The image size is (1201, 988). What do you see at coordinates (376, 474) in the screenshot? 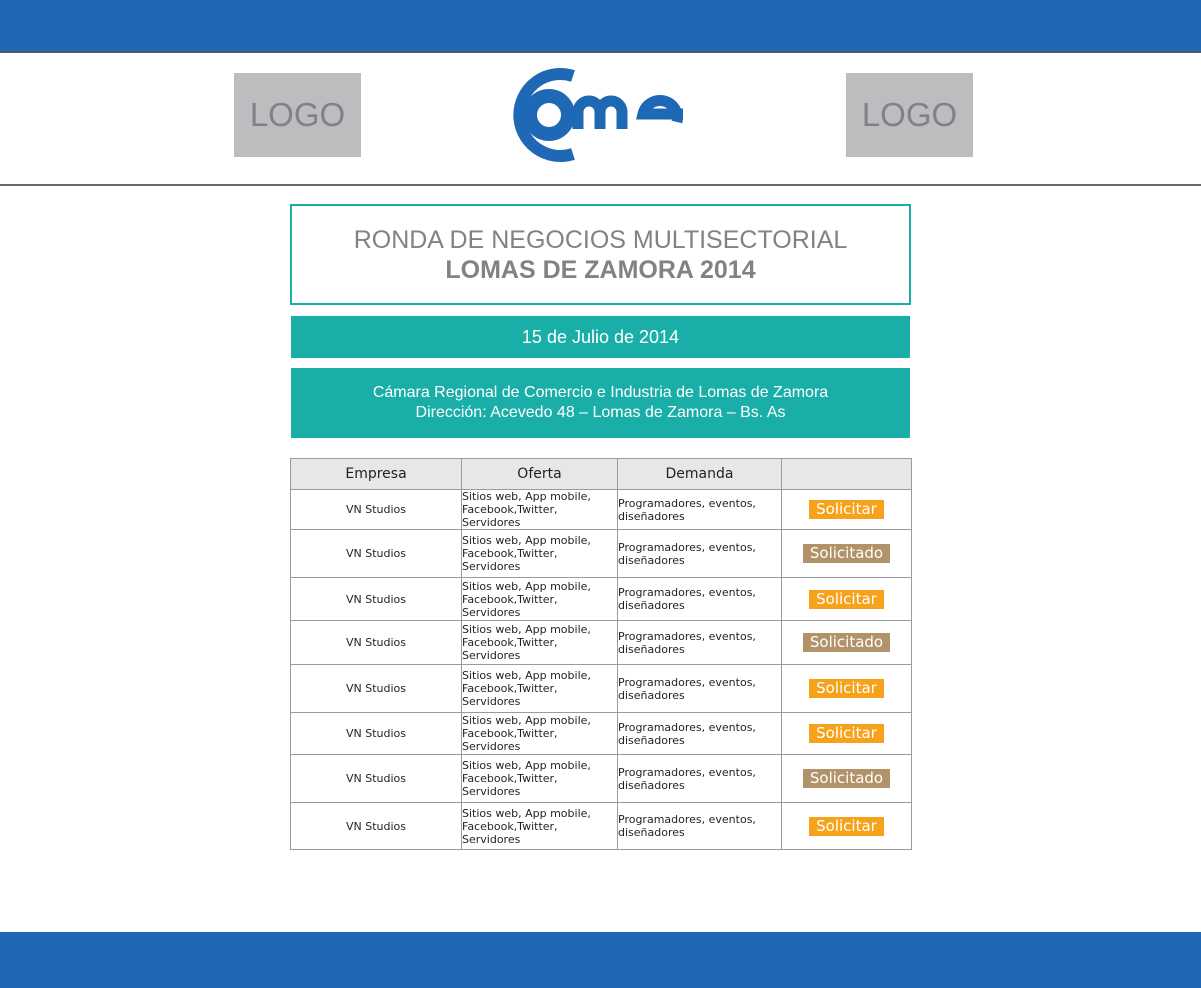
I see `column-header-empresa: Empresa` at bounding box center [376, 474].